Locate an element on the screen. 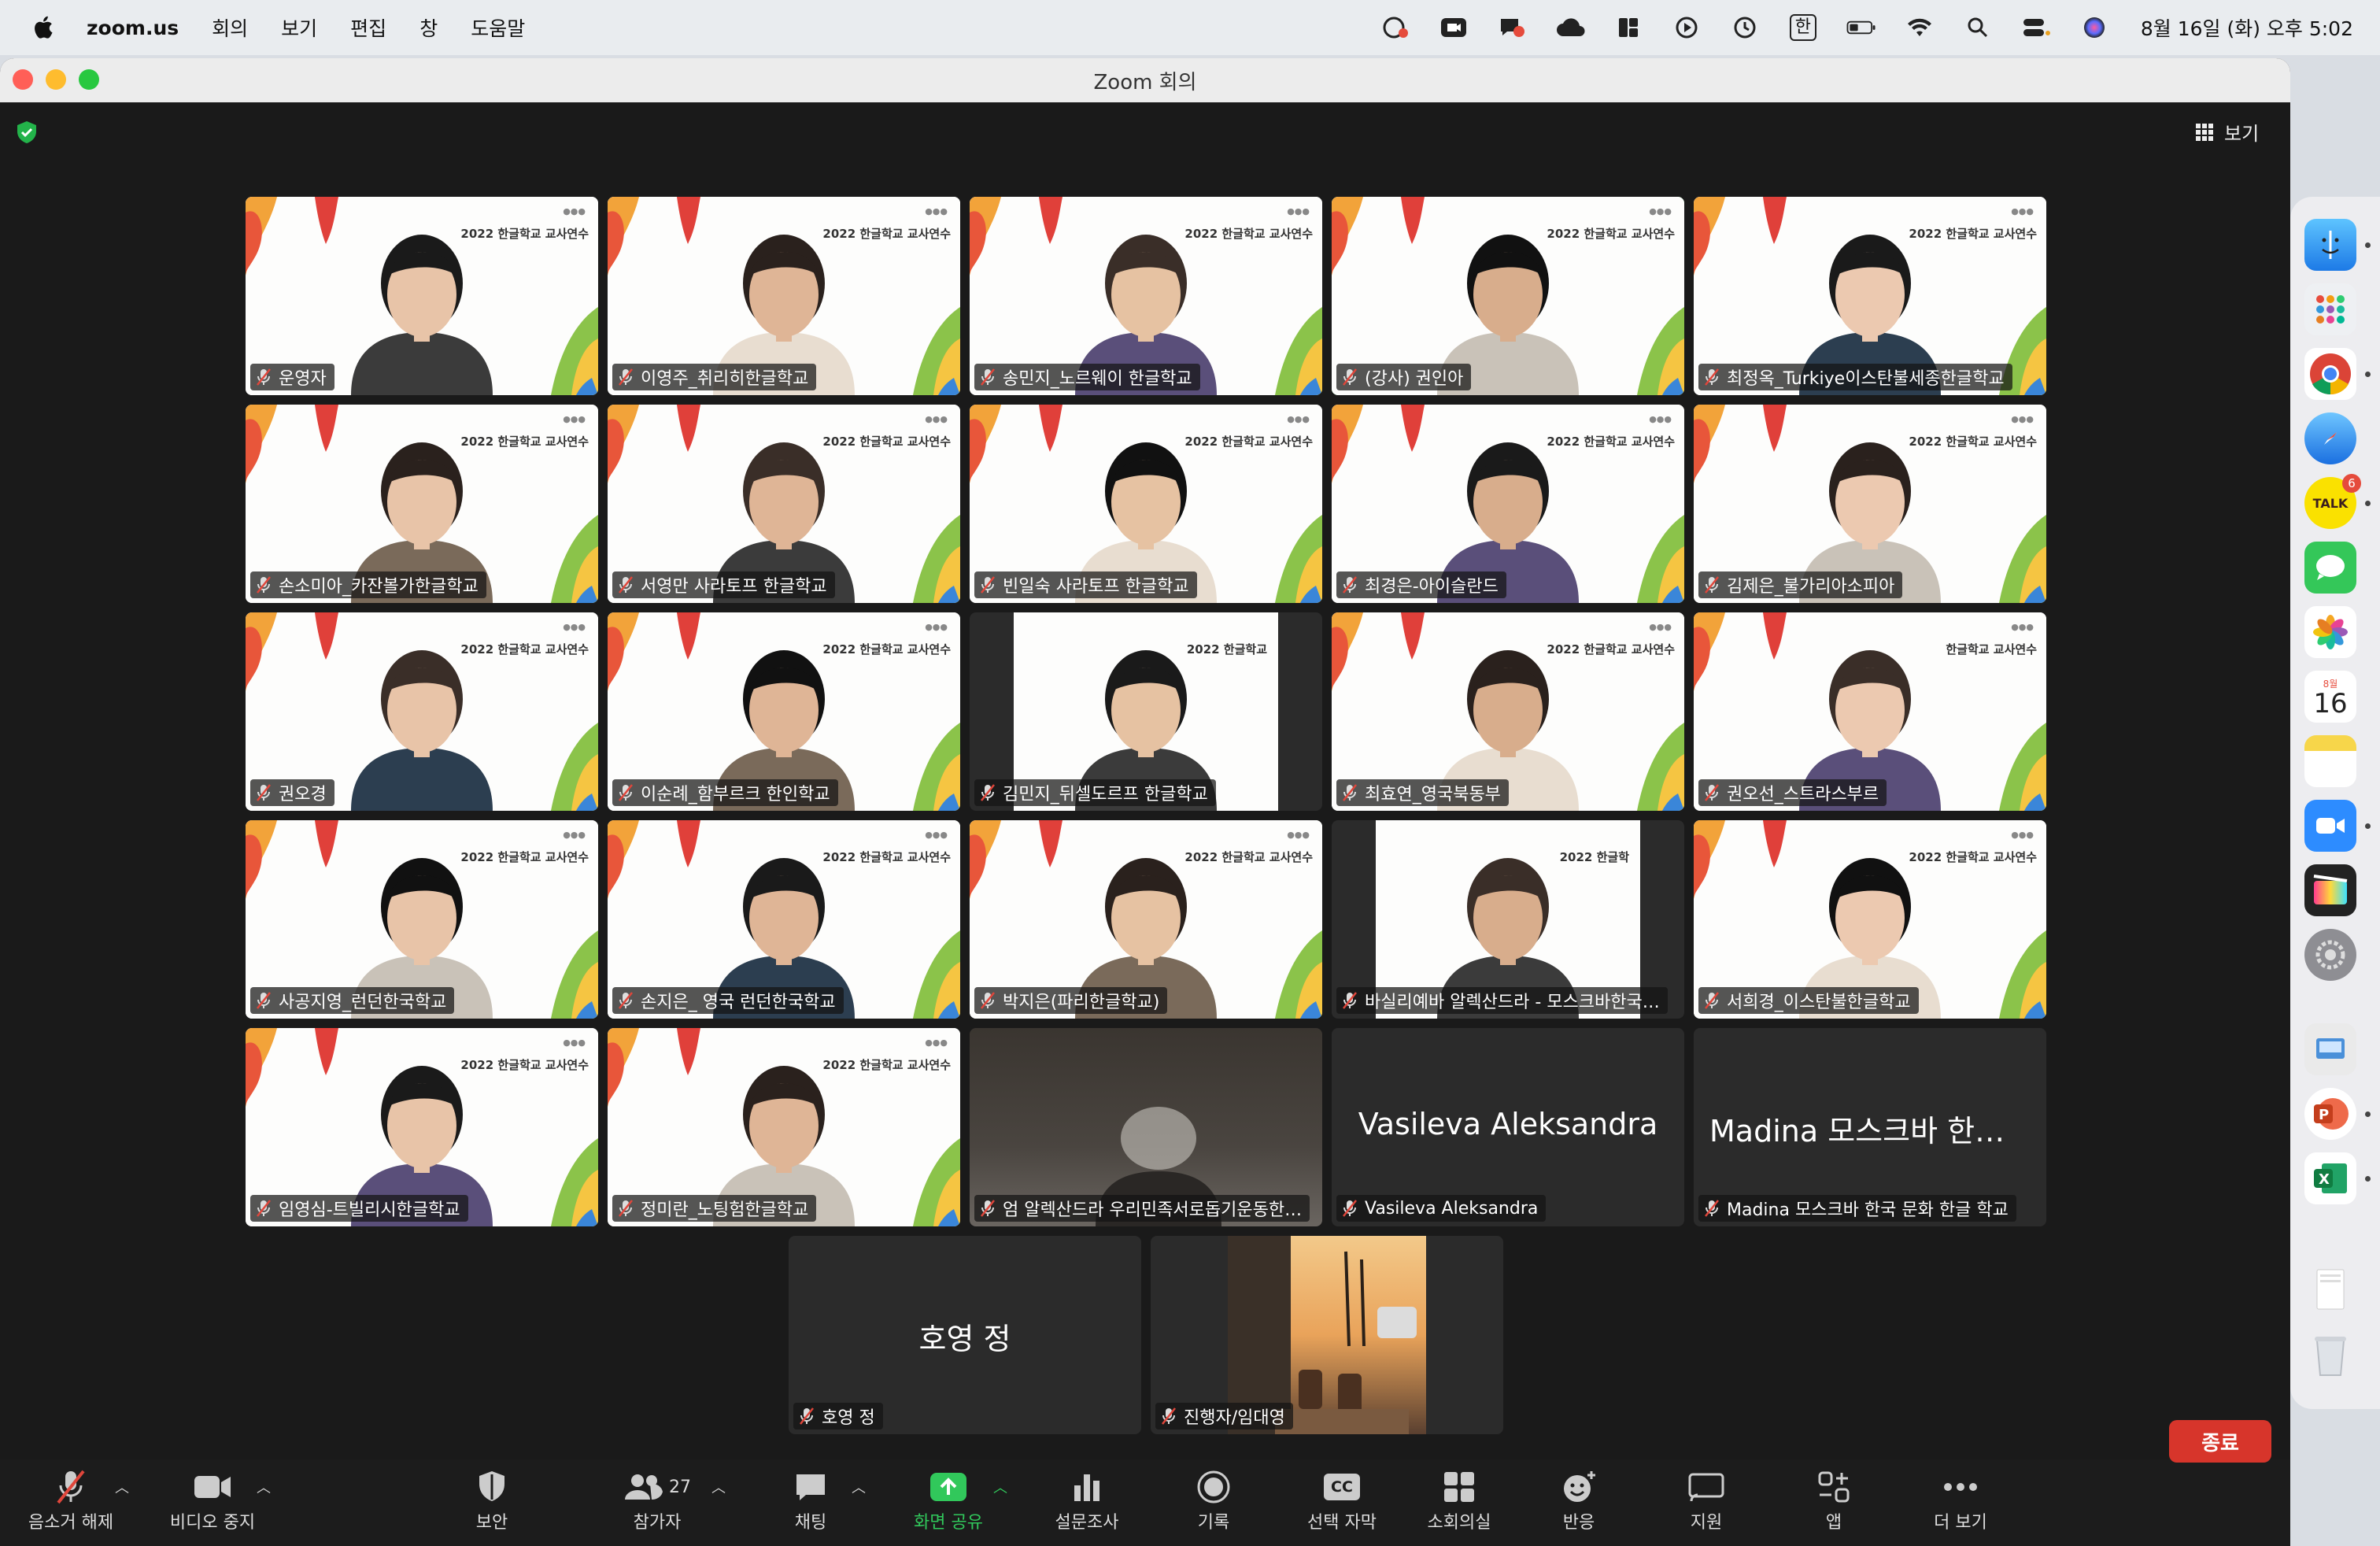 This screenshot has height=1546, width=2380. participants-button: 27 참가자 is located at coordinates (657, 1503).